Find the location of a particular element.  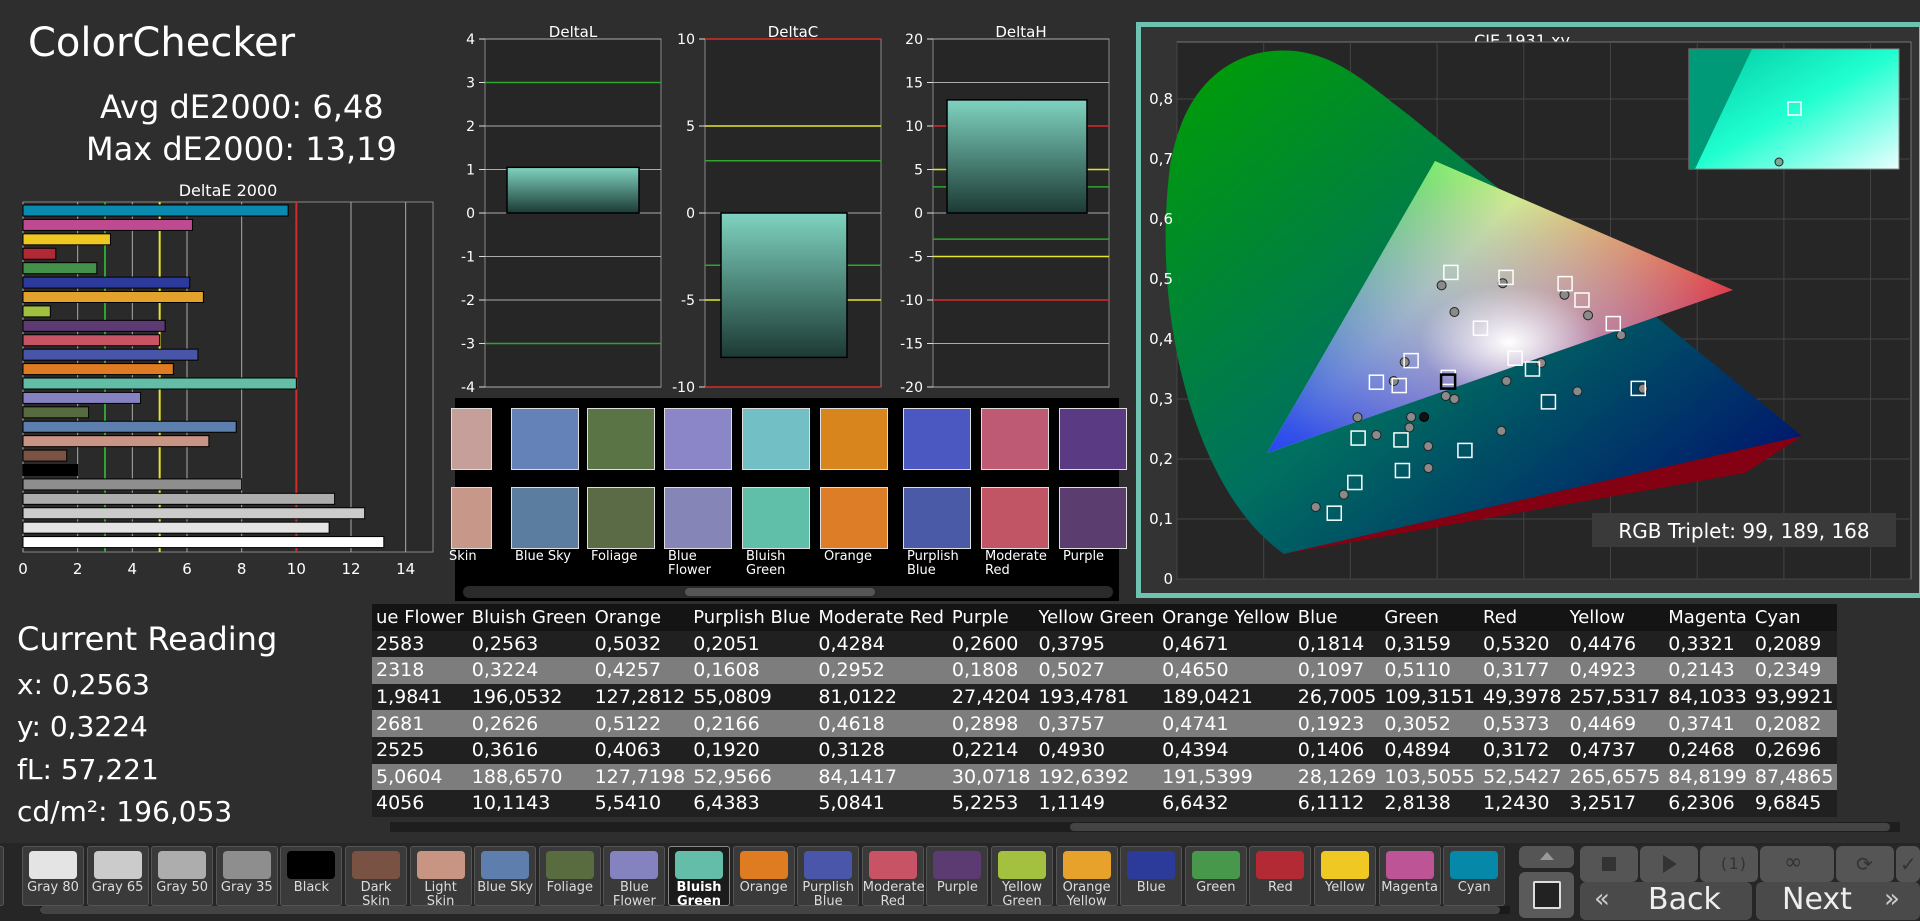

table-cell: 0,3224 is located at coordinates (529, 670).